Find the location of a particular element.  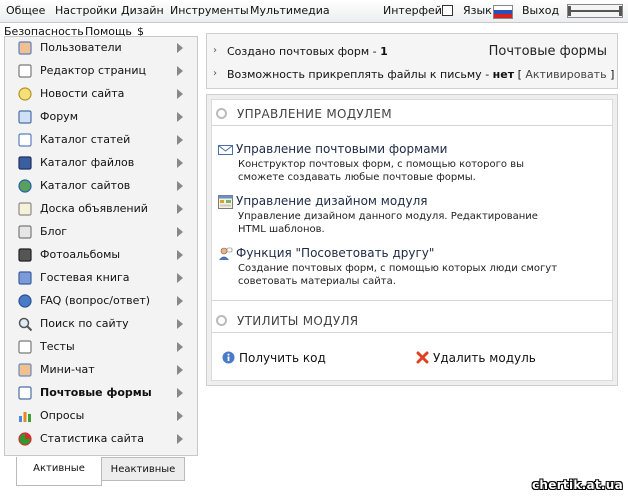

sidebar-item-label: Опросы is located at coordinates (62, 415).